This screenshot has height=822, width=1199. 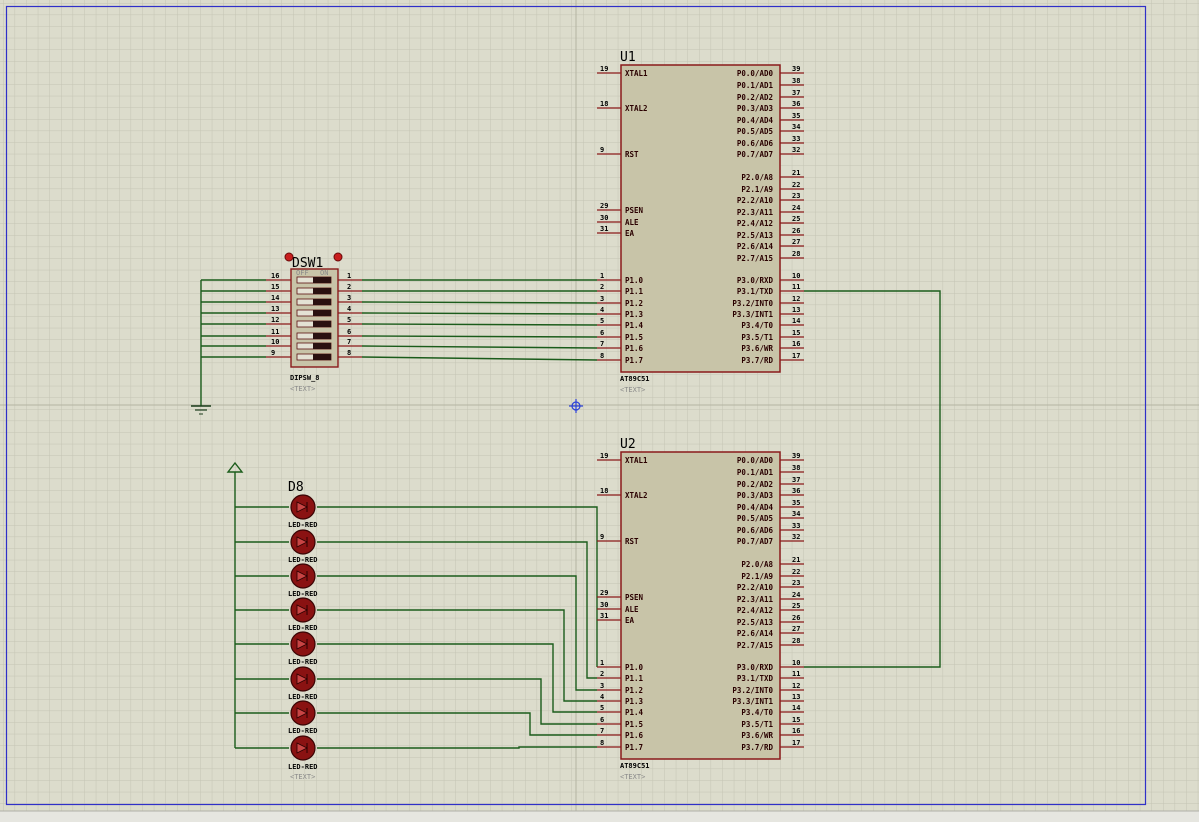 What do you see at coordinates (634, 314) in the screenshot?
I see `pin-name: P1.3` at bounding box center [634, 314].